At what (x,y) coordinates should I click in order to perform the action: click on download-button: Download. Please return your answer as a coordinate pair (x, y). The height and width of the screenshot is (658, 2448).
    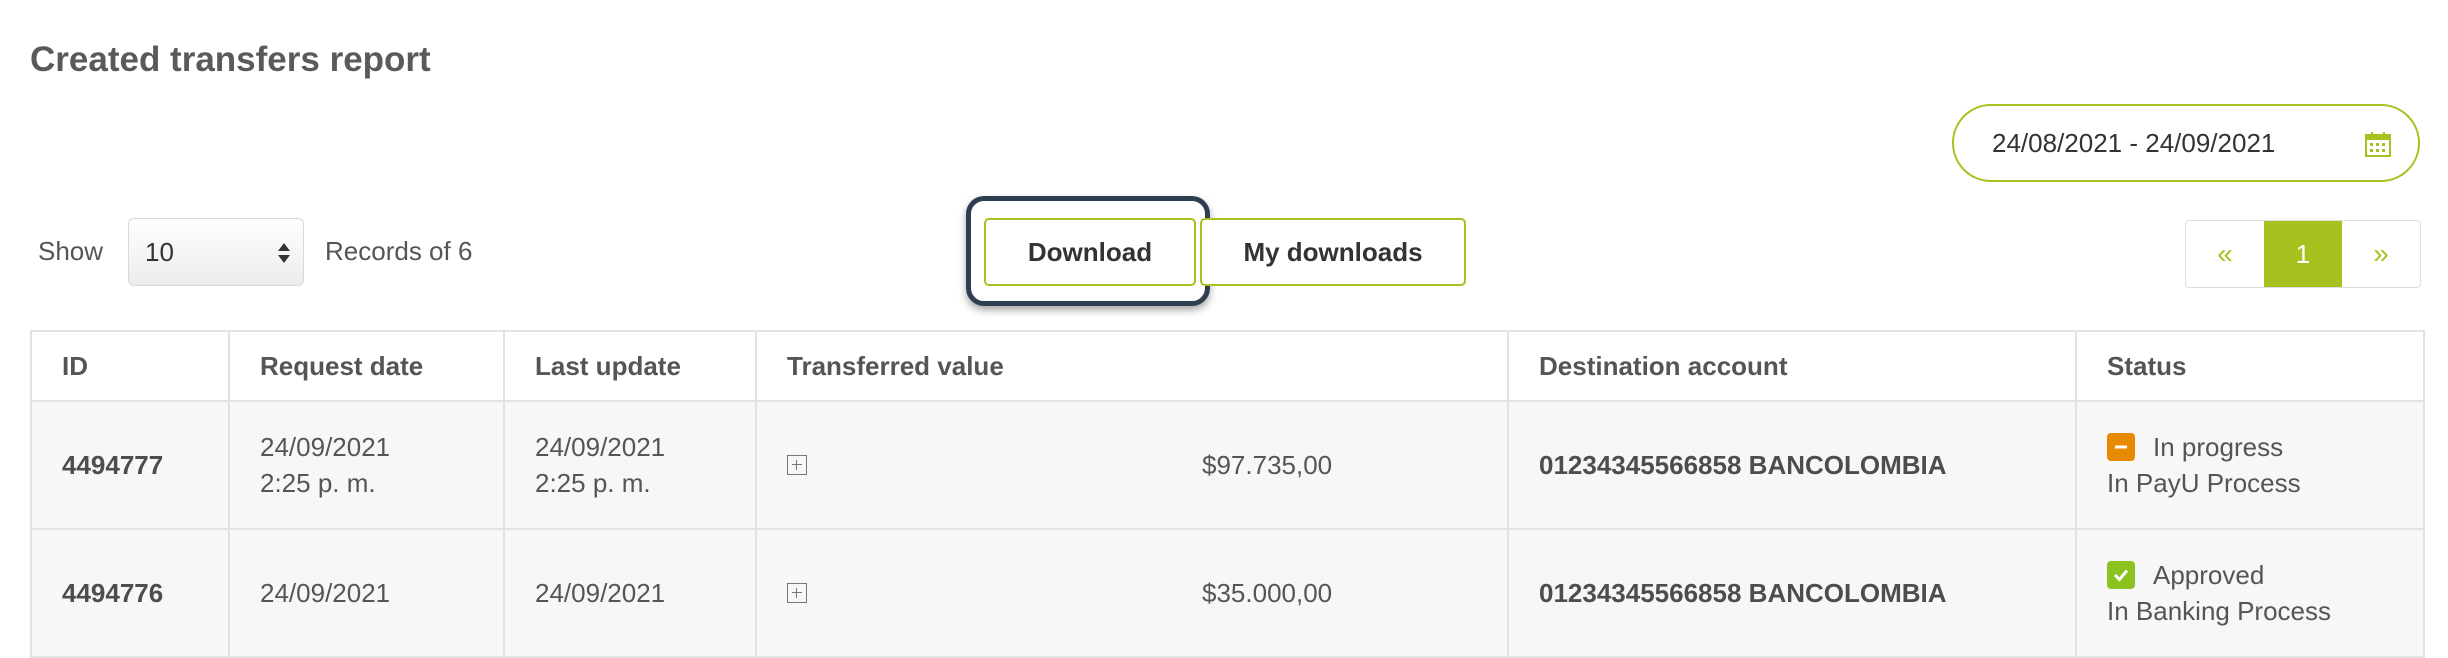
    Looking at the image, I should click on (1090, 252).